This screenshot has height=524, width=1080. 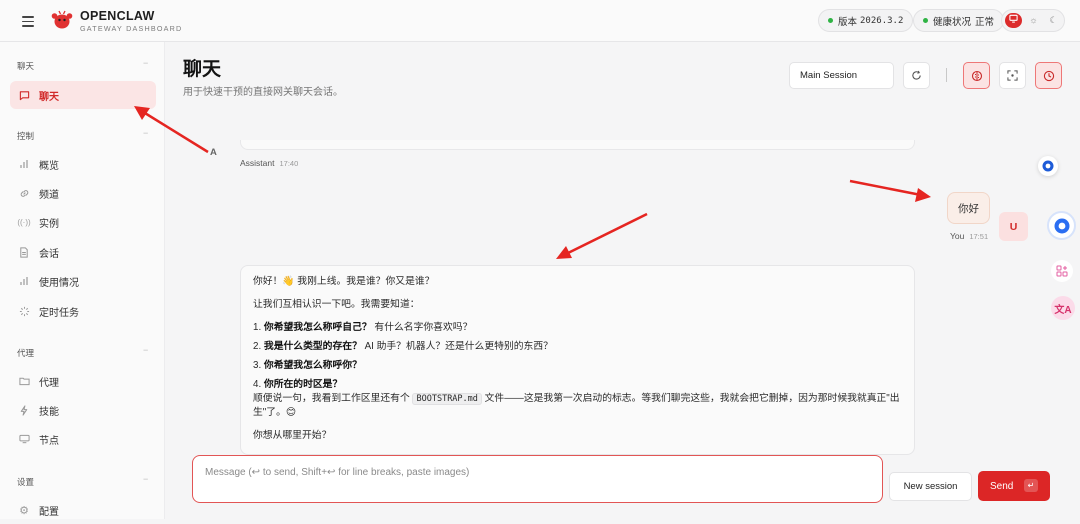 What do you see at coordinates (830, 20) in the screenshot?
I see `status-dot-icon` at bounding box center [830, 20].